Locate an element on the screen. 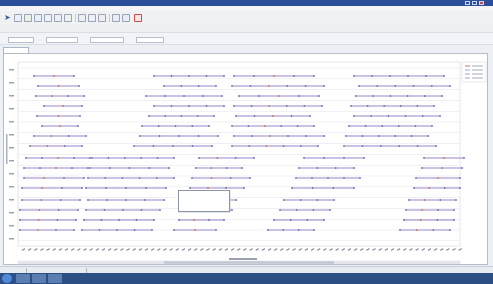  scrollbar-thumb is located at coordinates (249, 262).